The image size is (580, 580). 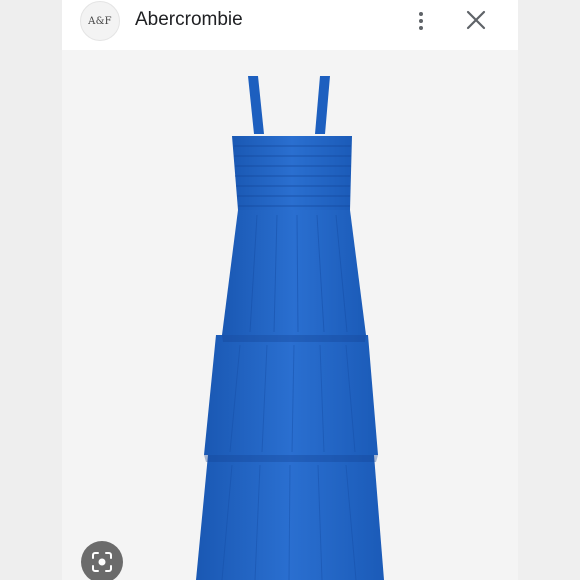 What do you see at coordinates (549, 290) in the screenshot?
I see `right-backdrop` at bounding box center [549, 290].